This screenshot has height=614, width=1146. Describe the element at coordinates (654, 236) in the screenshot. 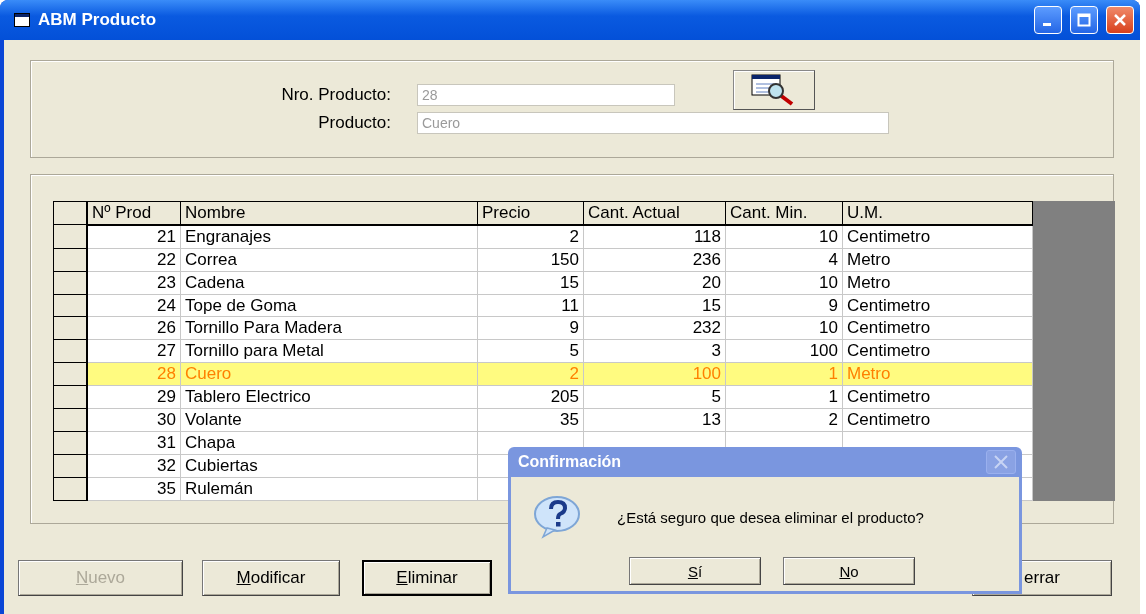

I see `table-cell: 118` at that location.